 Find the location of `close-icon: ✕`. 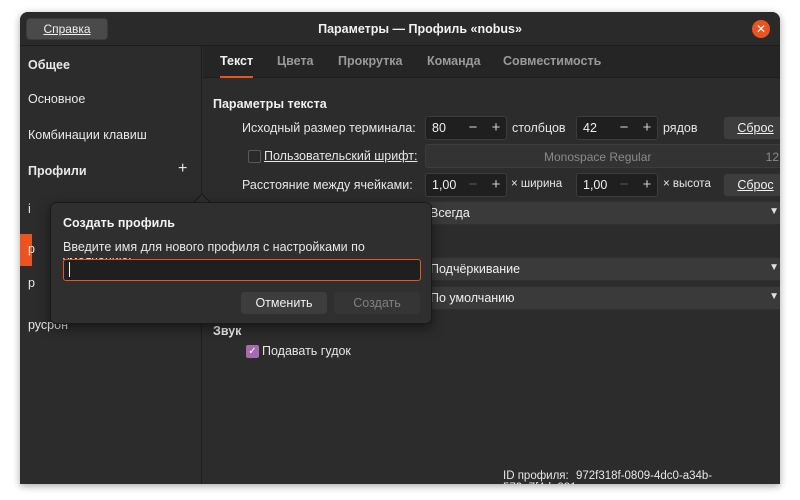

close-icon: ✕ is located at coordinates (761, 29).